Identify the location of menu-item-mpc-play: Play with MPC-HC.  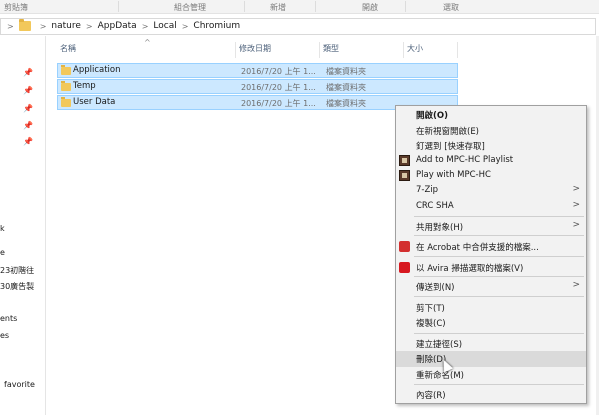
(491, 176).